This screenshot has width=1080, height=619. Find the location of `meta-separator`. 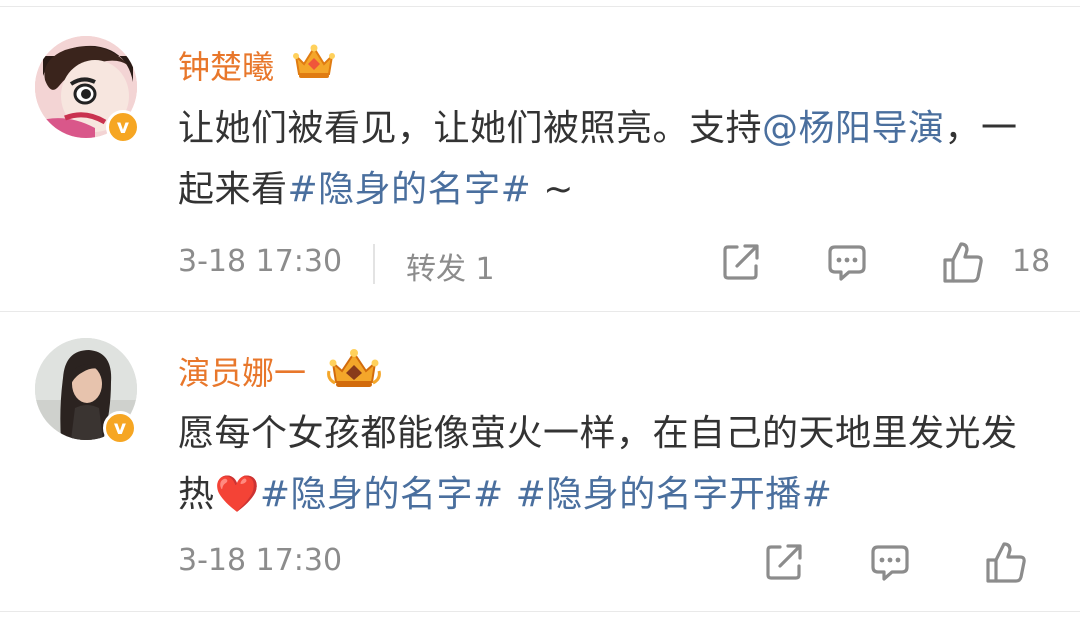

meta-separator is located at coordinates (374, 264).